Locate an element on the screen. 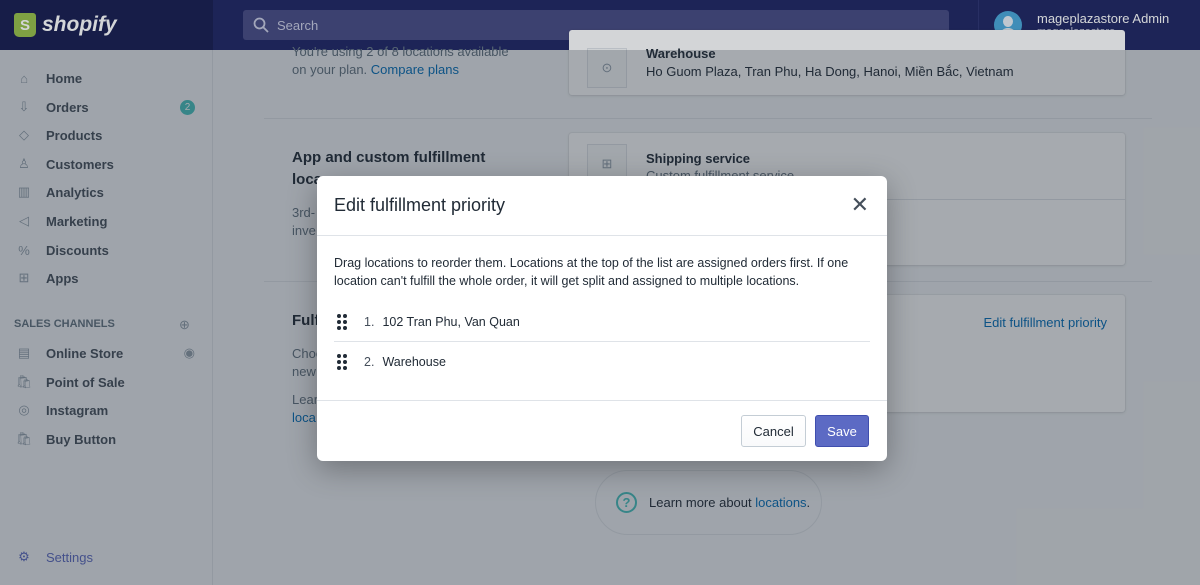 This screenshot has width=1200, height=585. location-rank: 2. is located at coordinates (369, 362).